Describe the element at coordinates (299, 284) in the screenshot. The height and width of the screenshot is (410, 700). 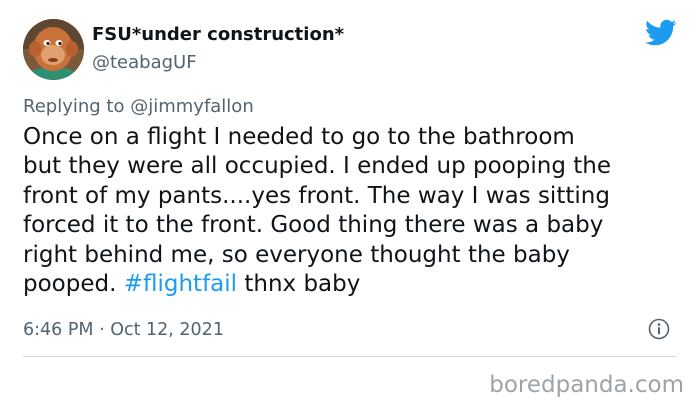
I see `tweet-text-segment: thnx baby` at that location.